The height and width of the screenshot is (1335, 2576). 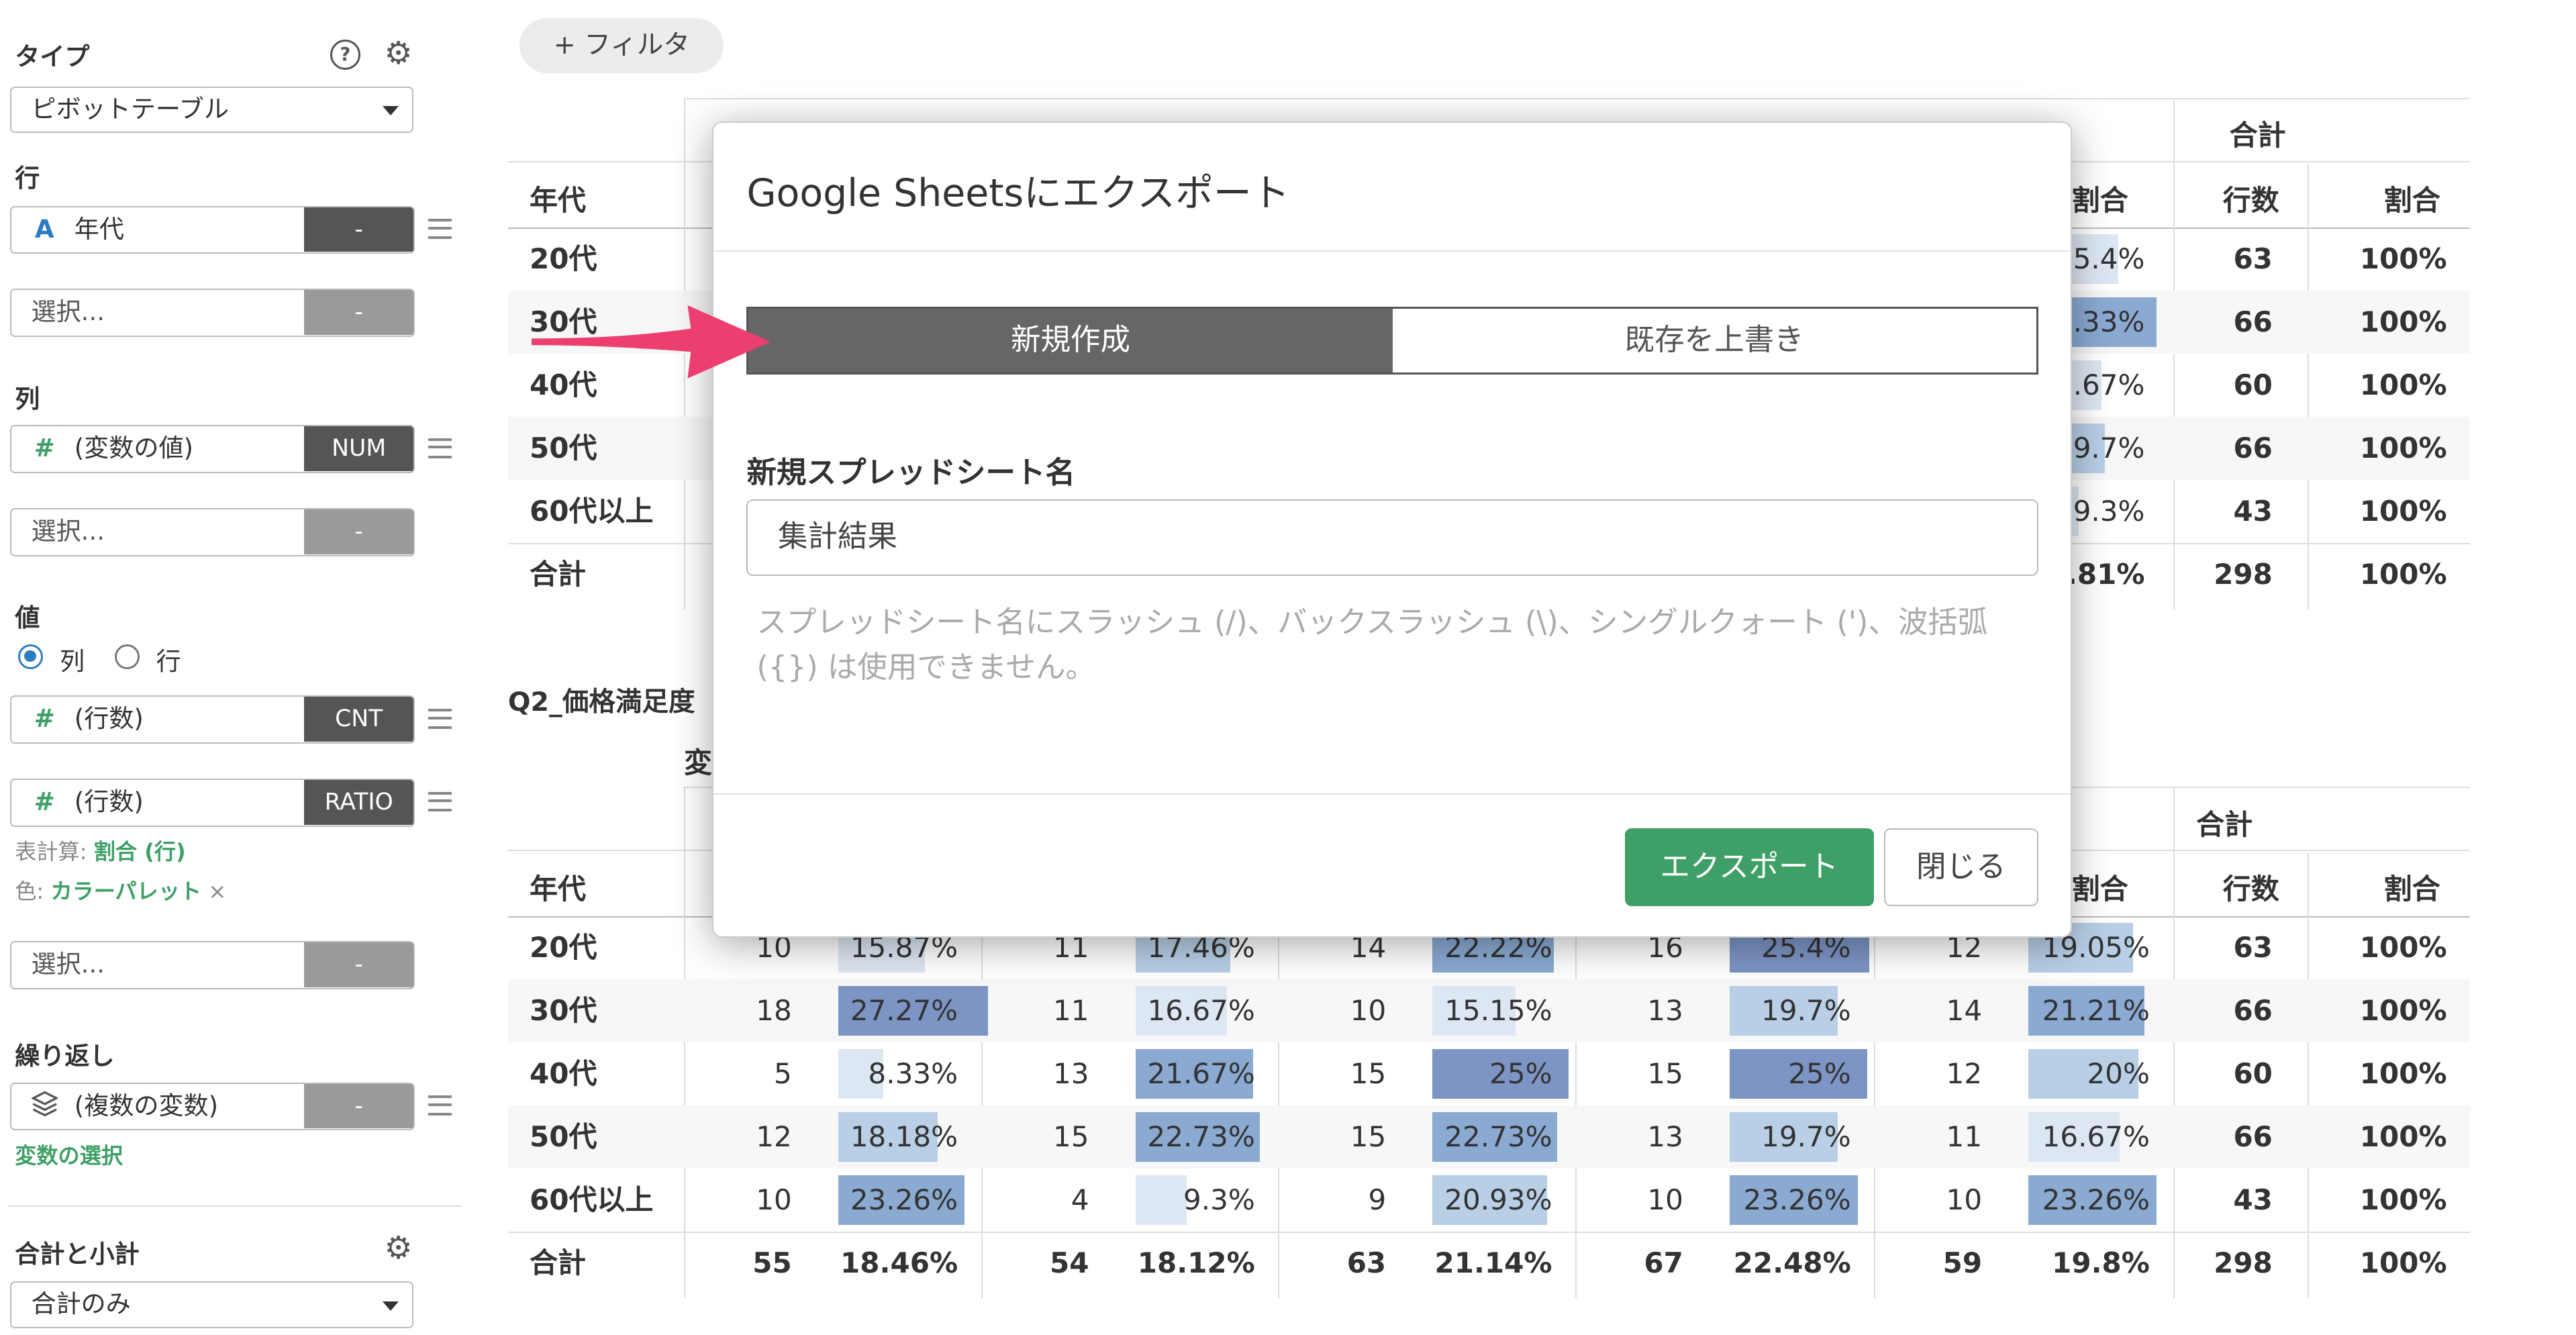 What do you see at coordinates (2101, 1263) in the screenshot?
I see `ratio-cell: 19.8%` at bounding box center [2101, 1263].